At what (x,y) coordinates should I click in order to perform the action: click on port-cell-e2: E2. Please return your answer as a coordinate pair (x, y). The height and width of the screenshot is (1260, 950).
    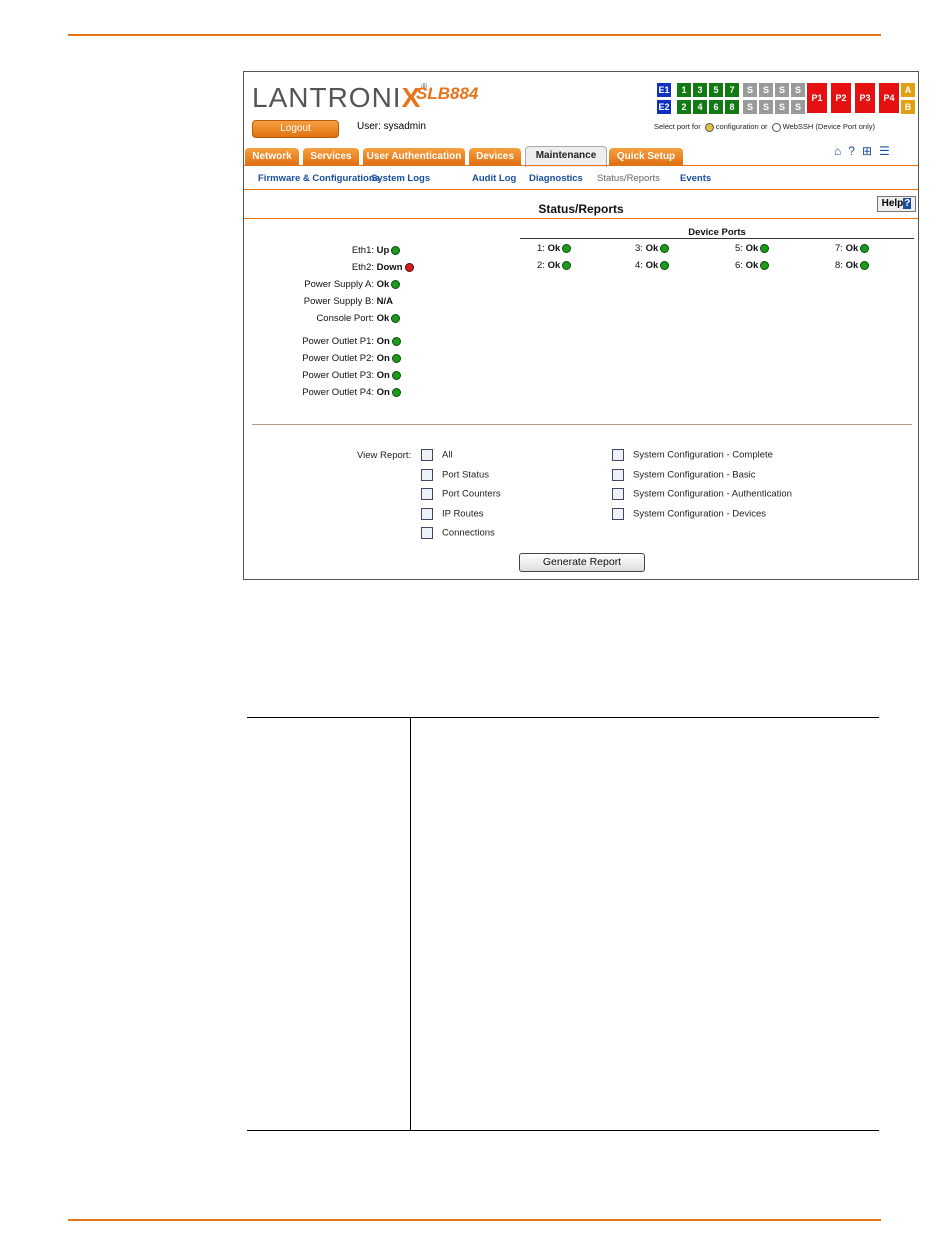
    Looking at the image, I should click on (664, 107).